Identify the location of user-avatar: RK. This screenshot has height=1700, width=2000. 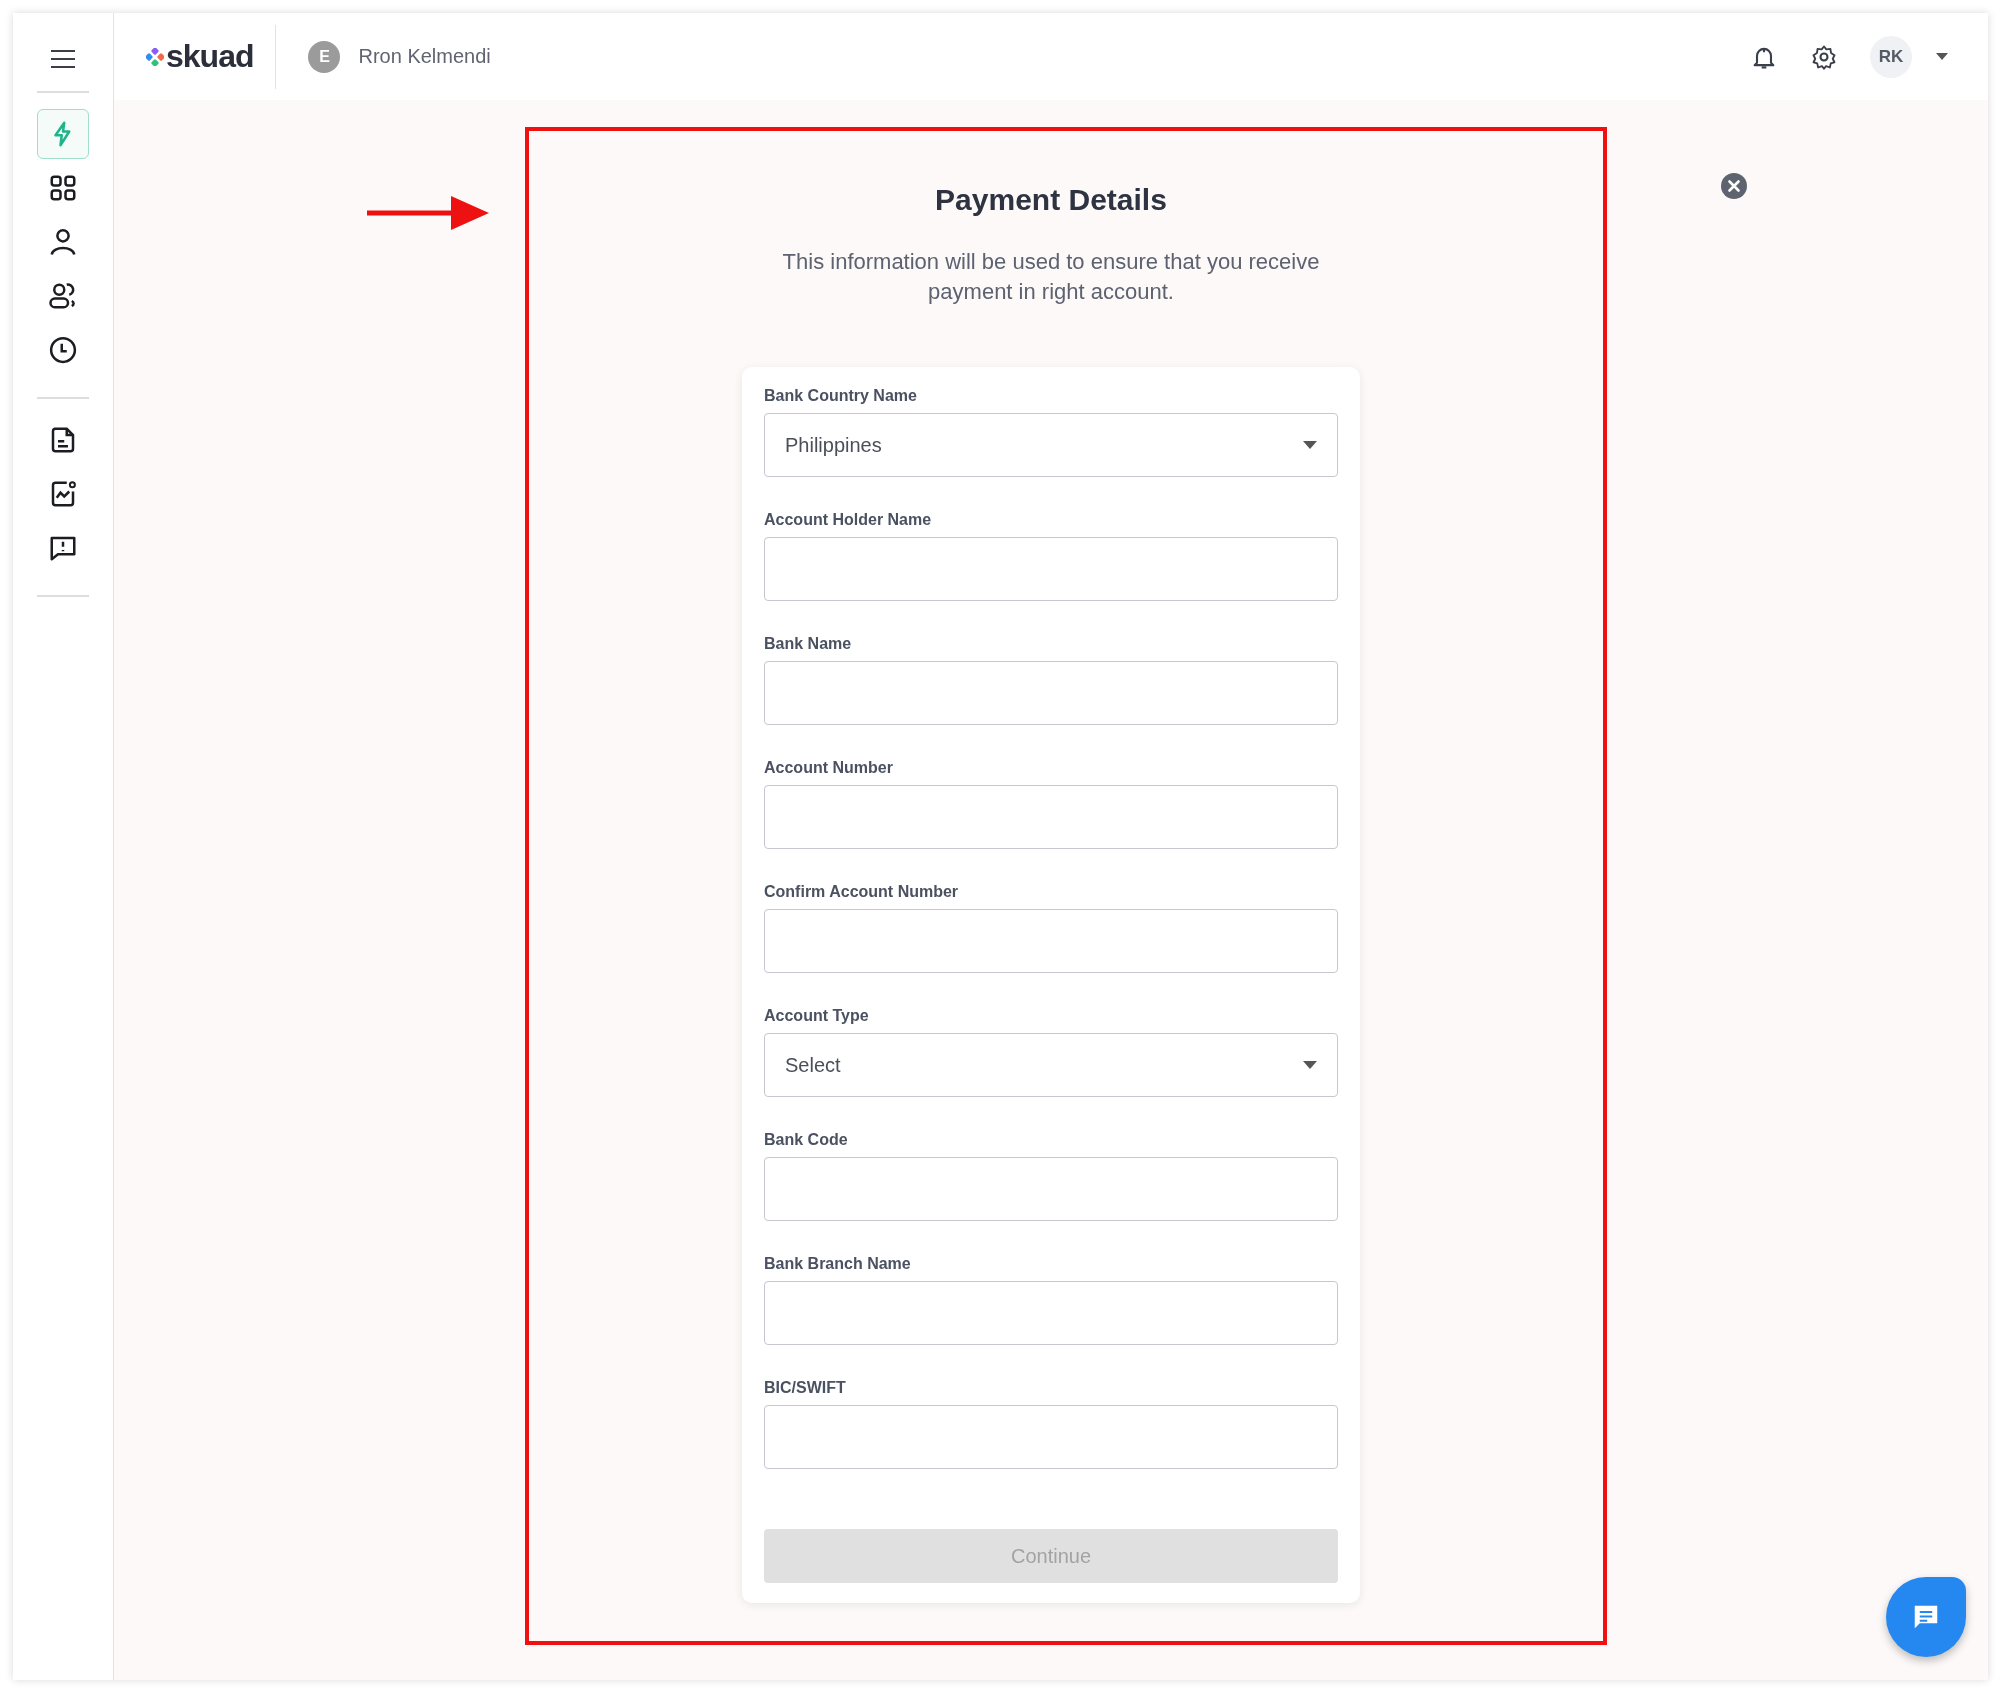
(1891, 56).